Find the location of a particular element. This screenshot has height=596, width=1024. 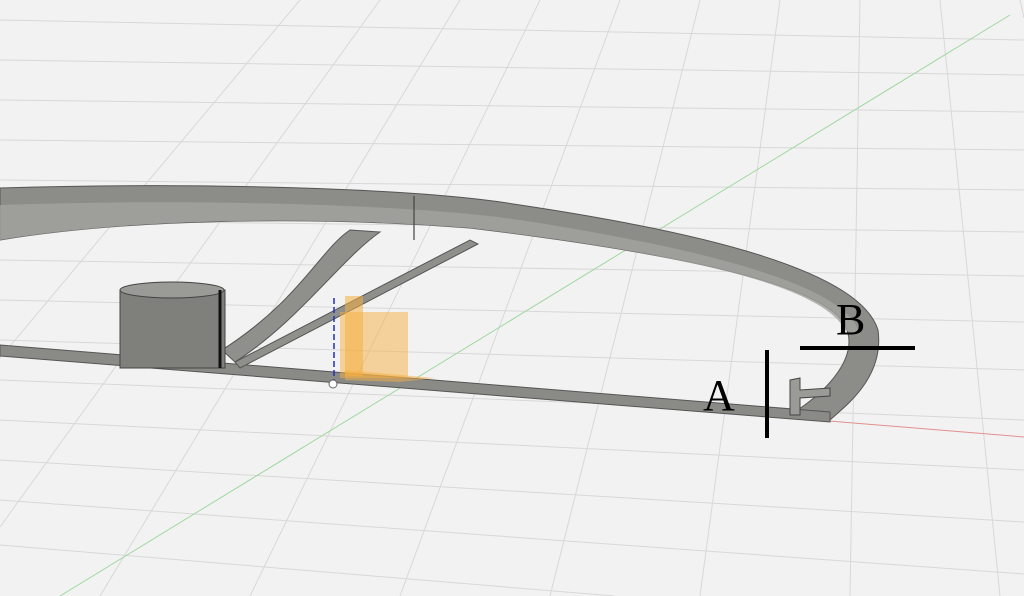

section-label-b: B is located at coordinates (851, 319).